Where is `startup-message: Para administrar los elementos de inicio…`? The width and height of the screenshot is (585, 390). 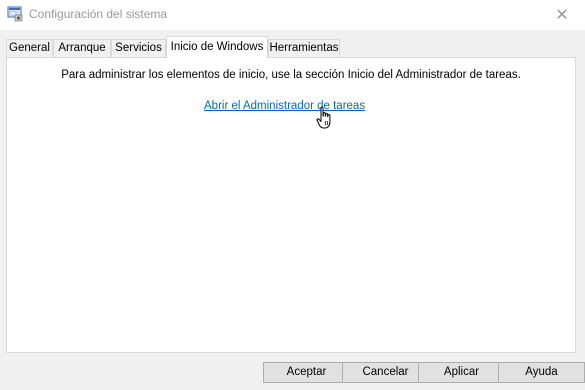 startup-message: Para administrar los elementos de inicio… is located at coordinates (291, 75).